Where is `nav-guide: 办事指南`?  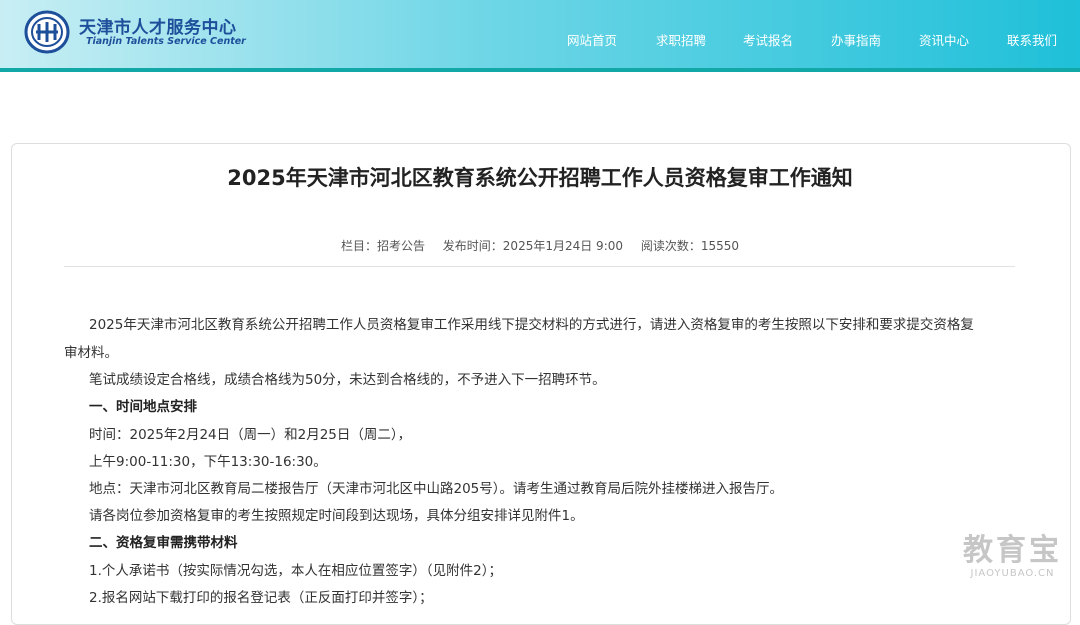
nav-guide: 办事指南 is located at coordinates (856, 39).